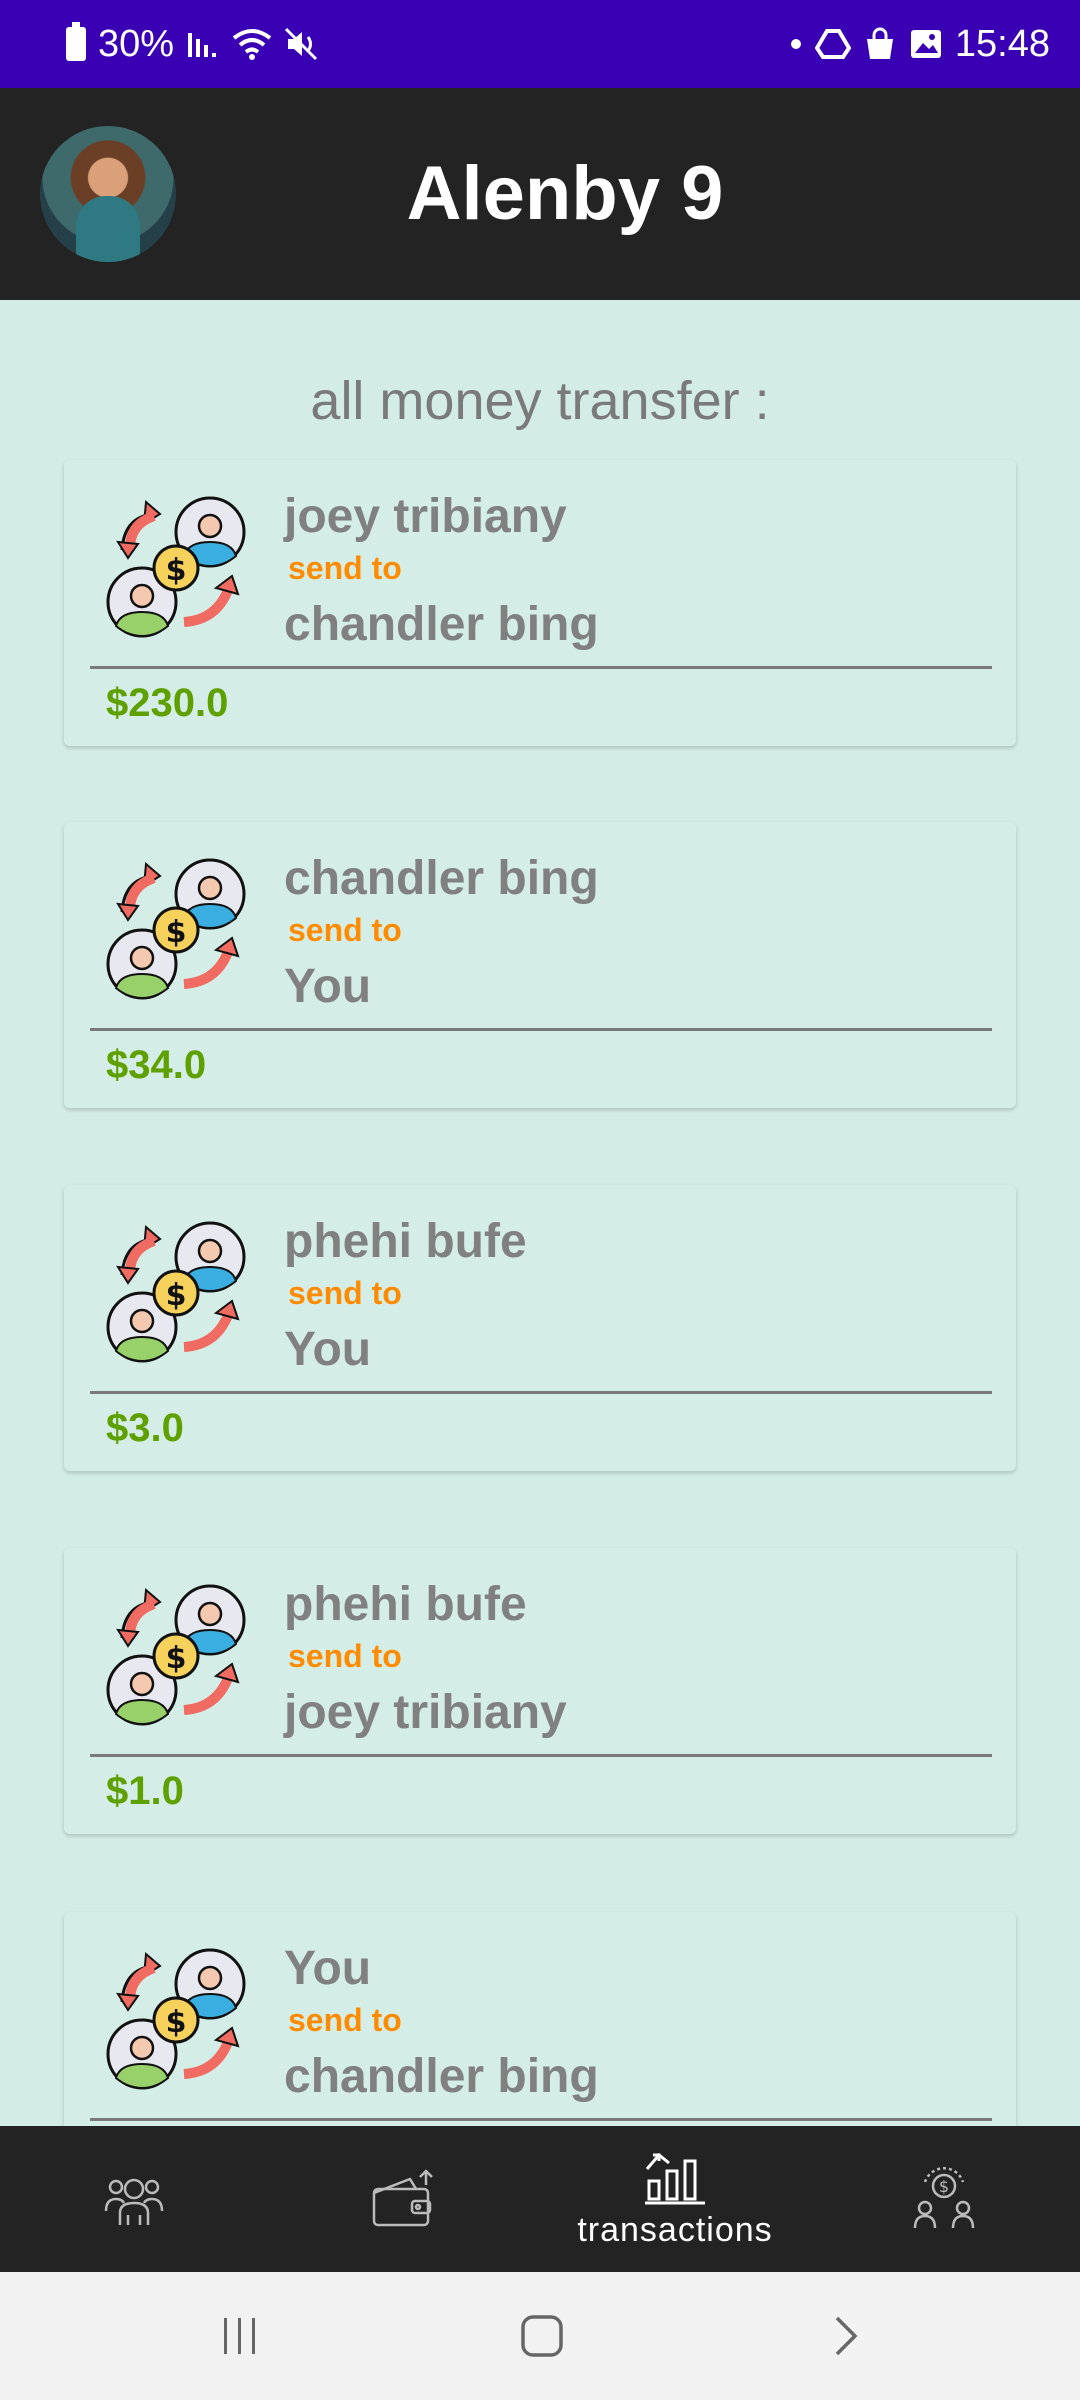  What do you see at coordinates (76, 41) in the screenshot?
I see `battery-icon` at bounding box center [76, 41].